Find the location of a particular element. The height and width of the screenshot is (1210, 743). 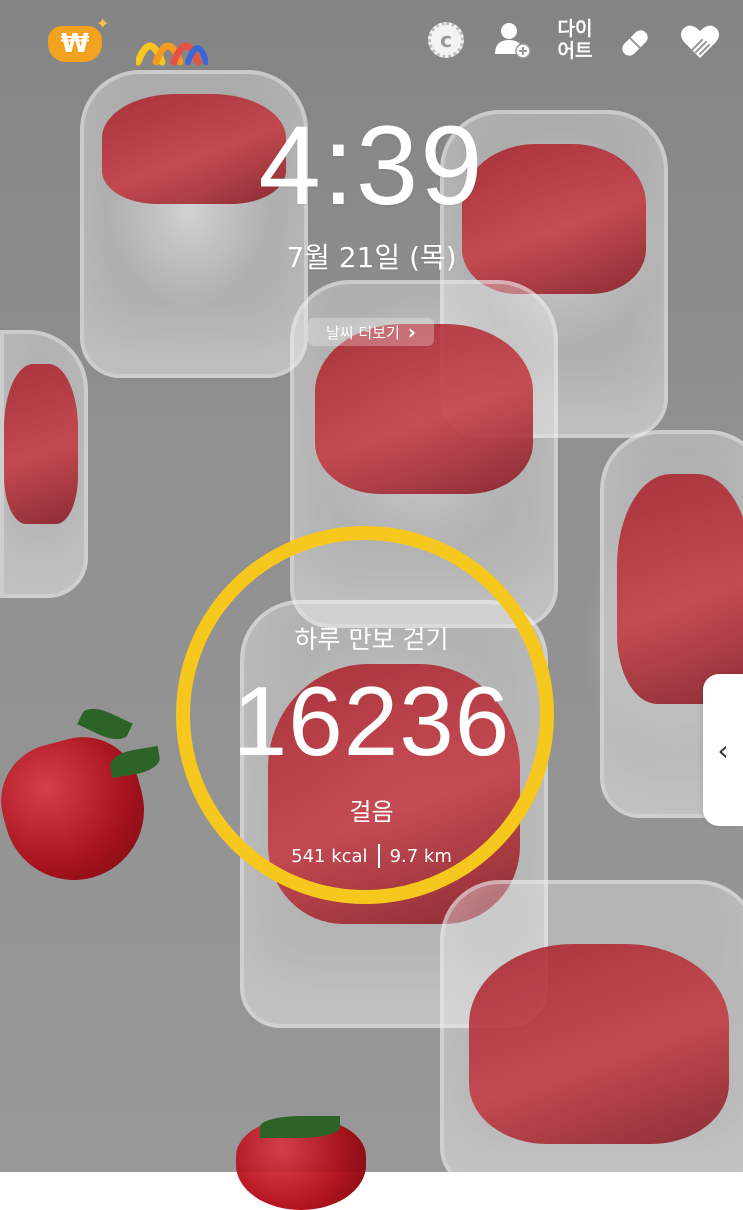

coin-icon: c is located at coordinates (446, 40).